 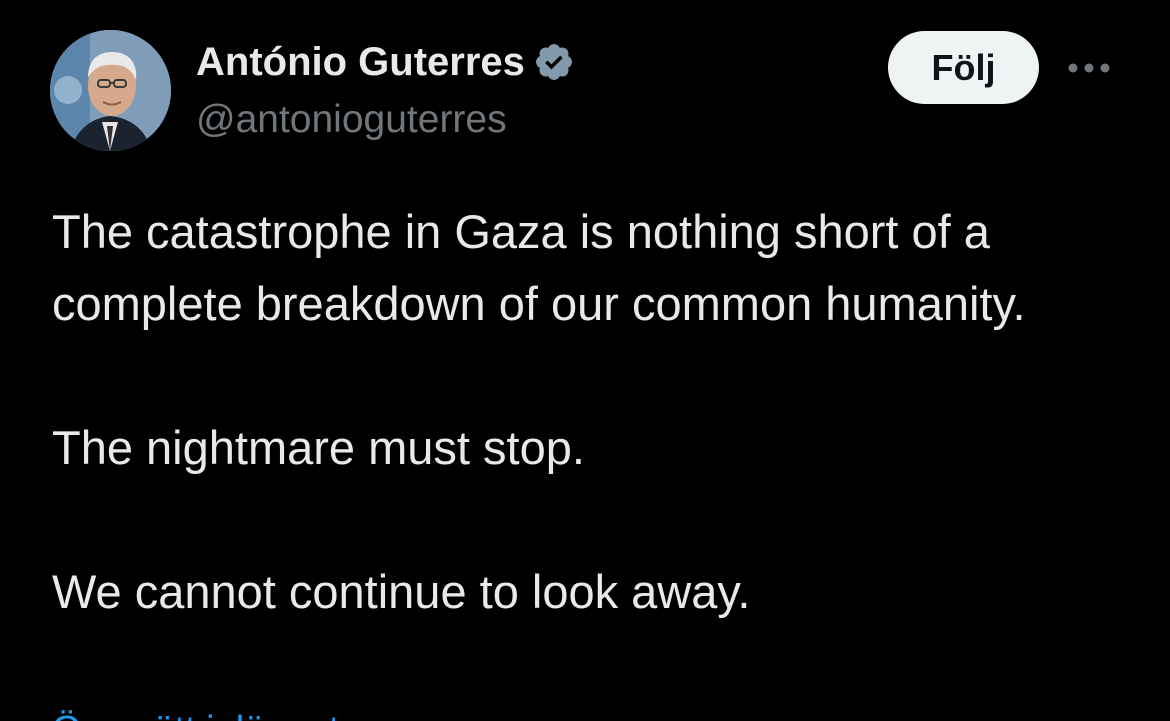 I want to click on avatar-photo-icon, so click(x=110, y=90).